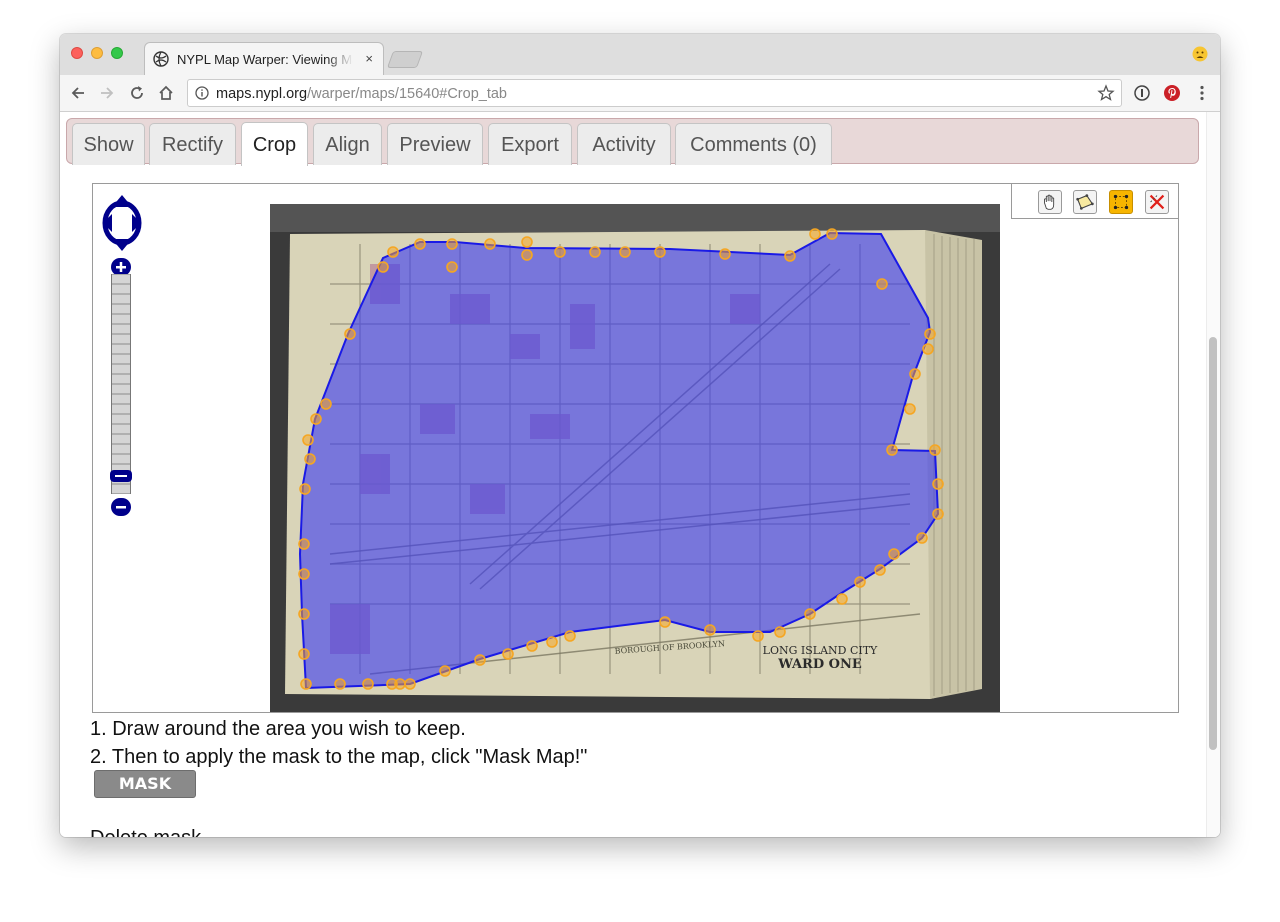  Describe the element at coordinates (274, 144) in the screenshot. I see `tab-crop: Crop` at that location.